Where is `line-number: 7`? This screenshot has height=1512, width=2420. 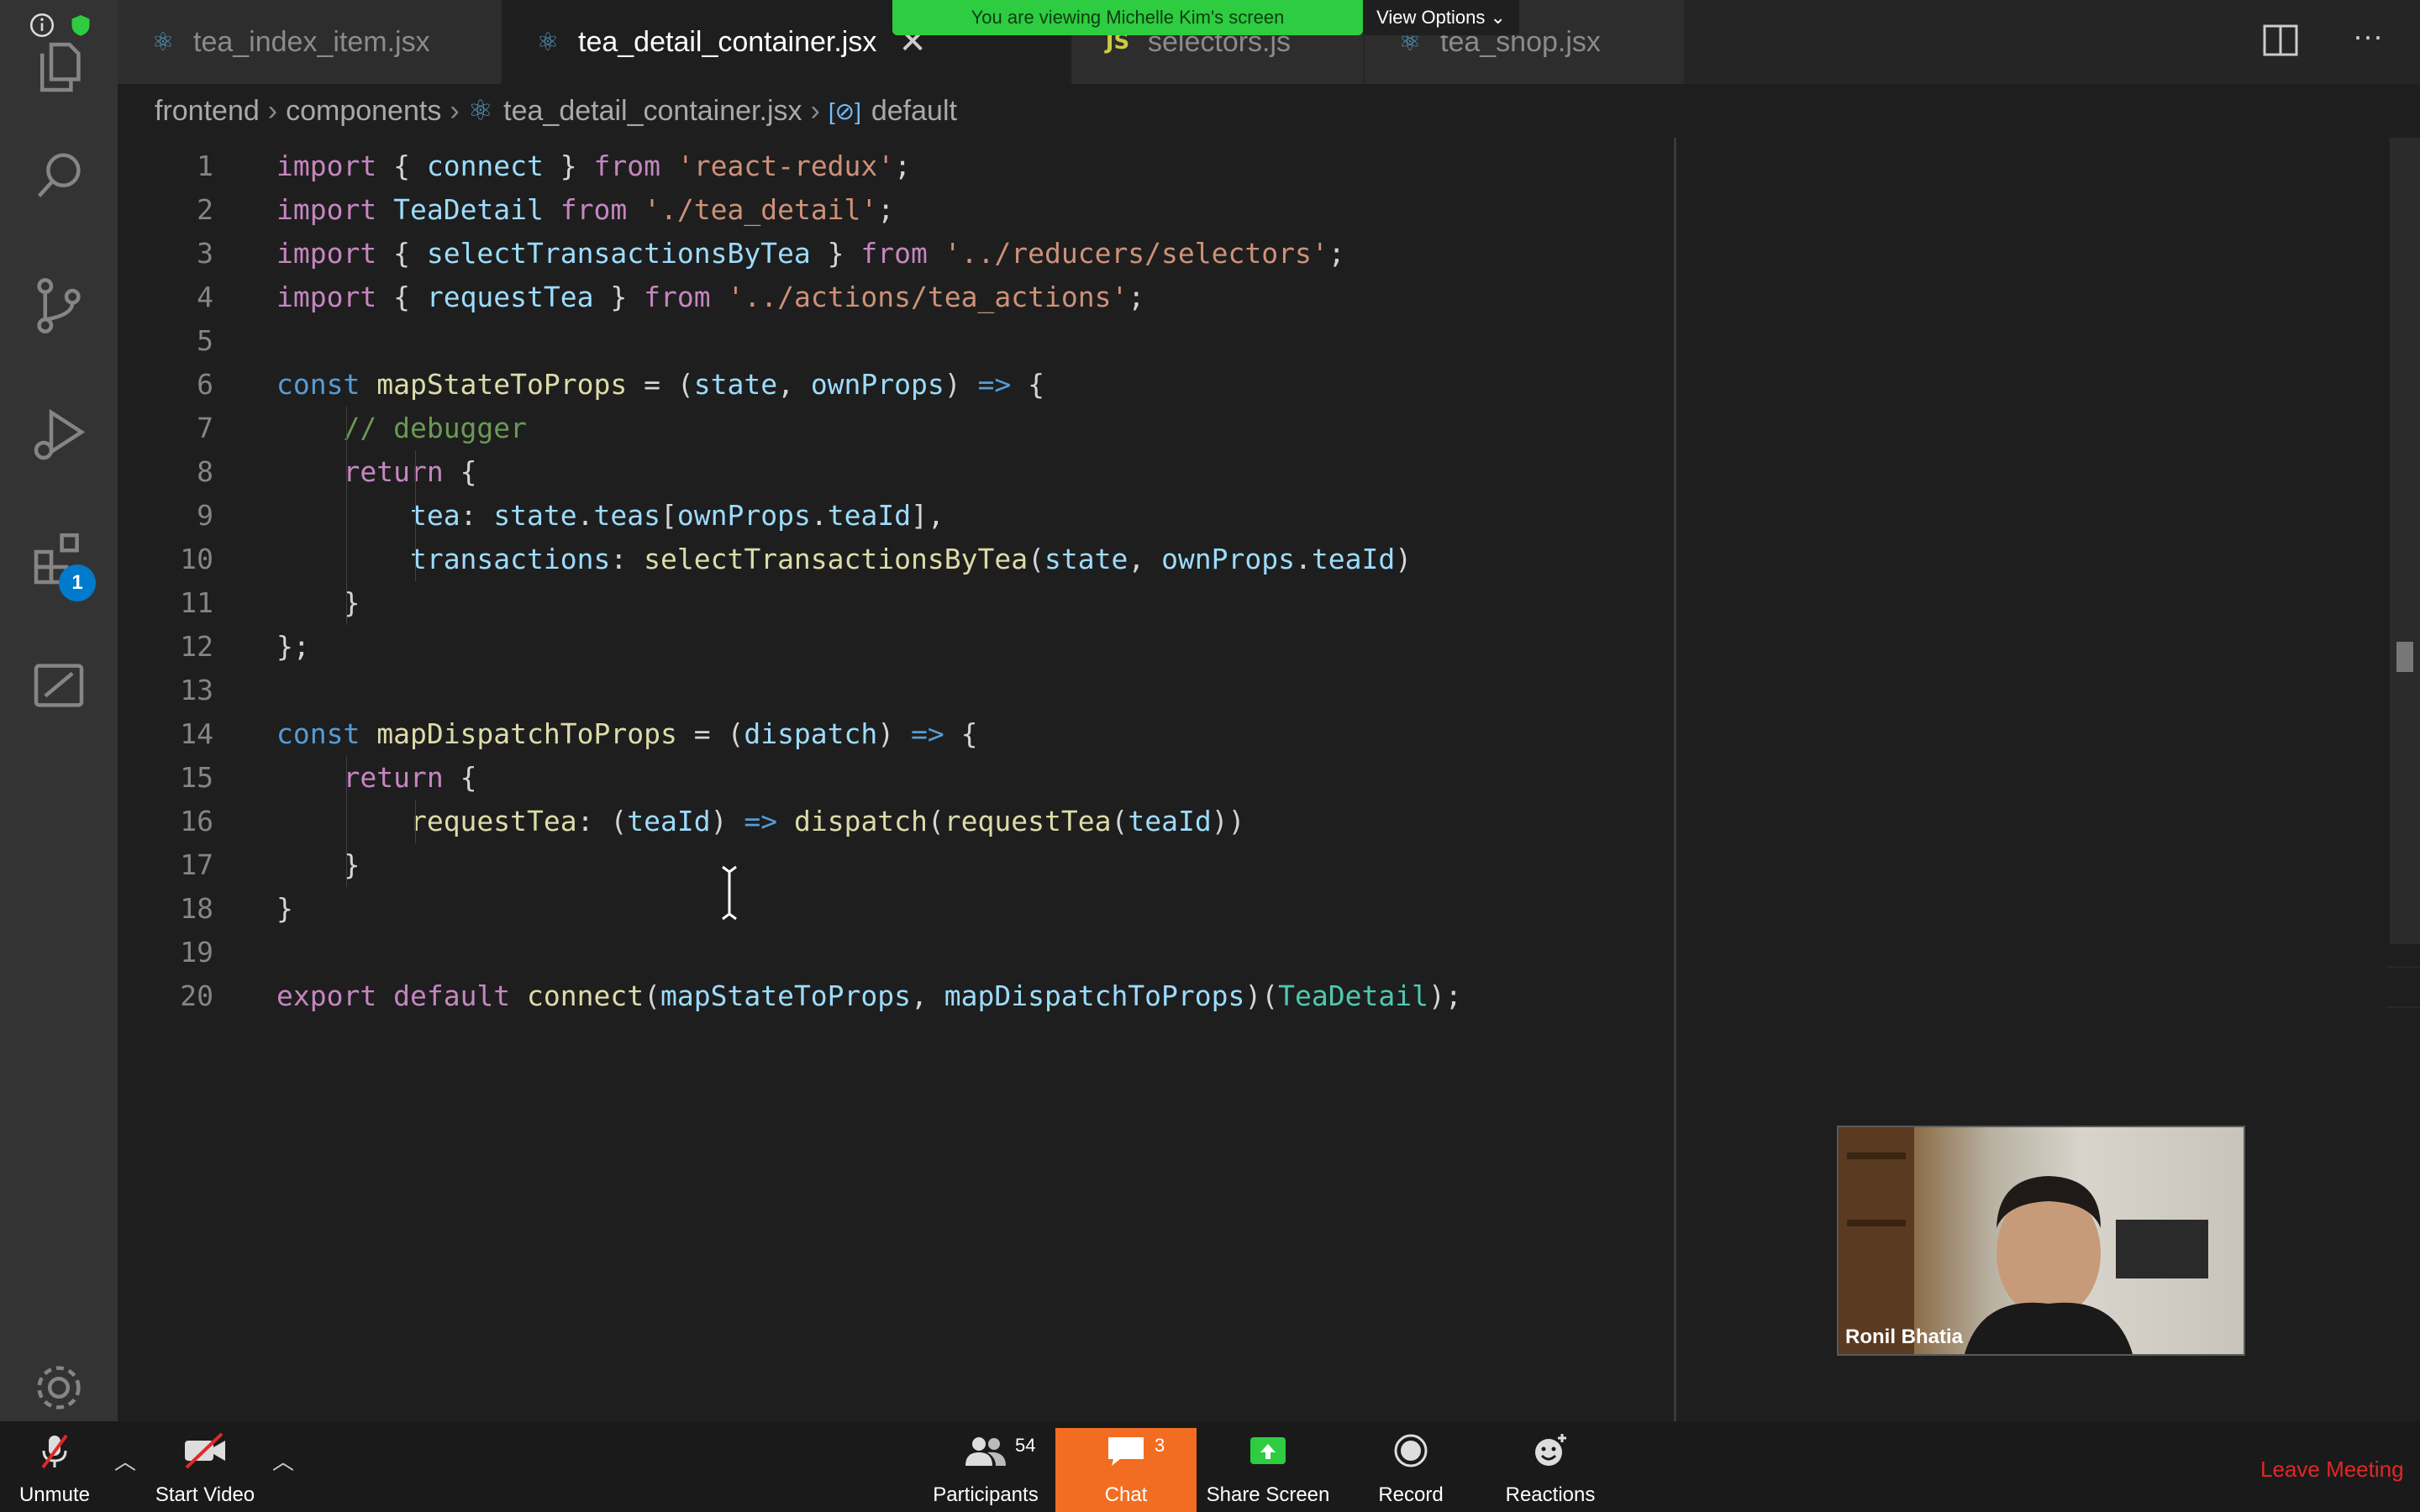
line-number: 7 is located at coordinates (205, 428).